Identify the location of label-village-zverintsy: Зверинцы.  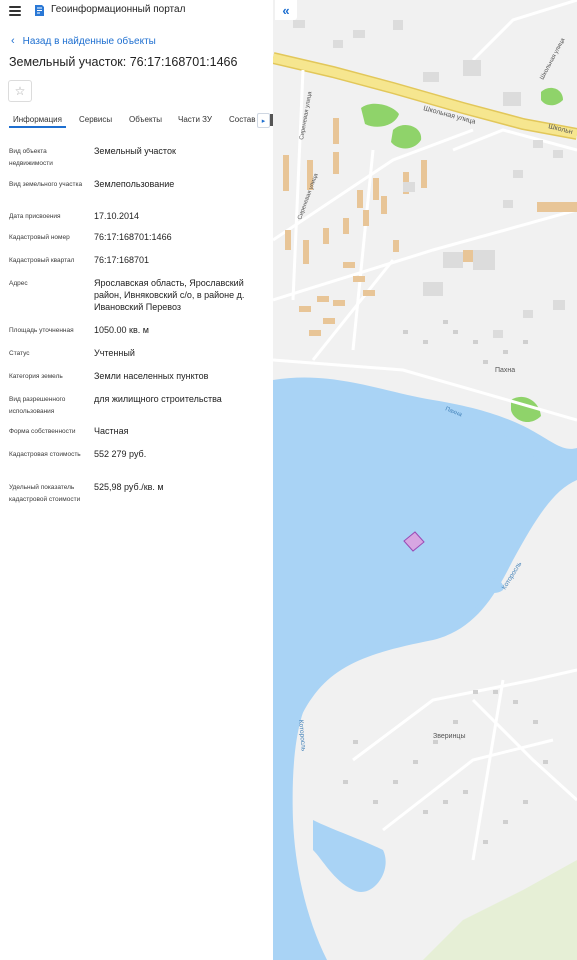
(449, 736).